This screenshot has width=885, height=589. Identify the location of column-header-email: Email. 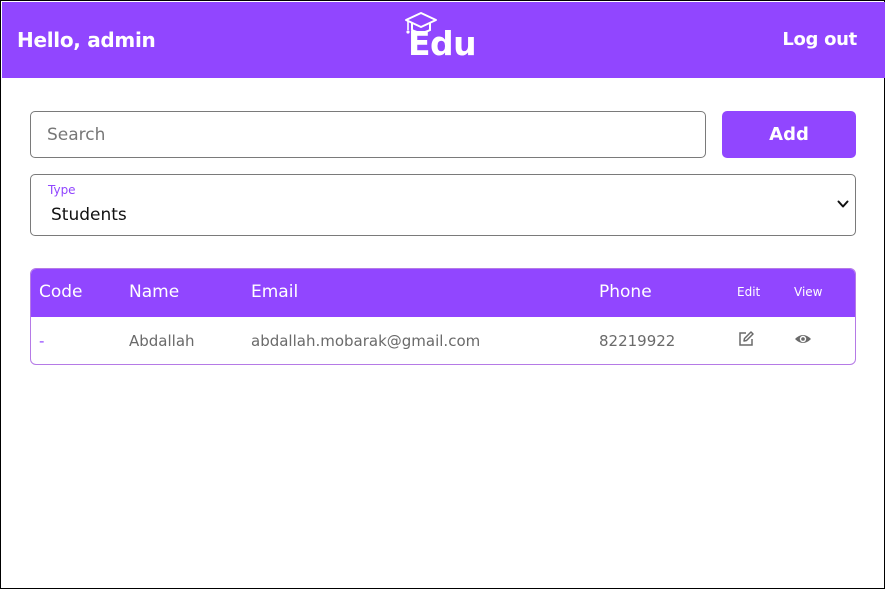
(274, 292).